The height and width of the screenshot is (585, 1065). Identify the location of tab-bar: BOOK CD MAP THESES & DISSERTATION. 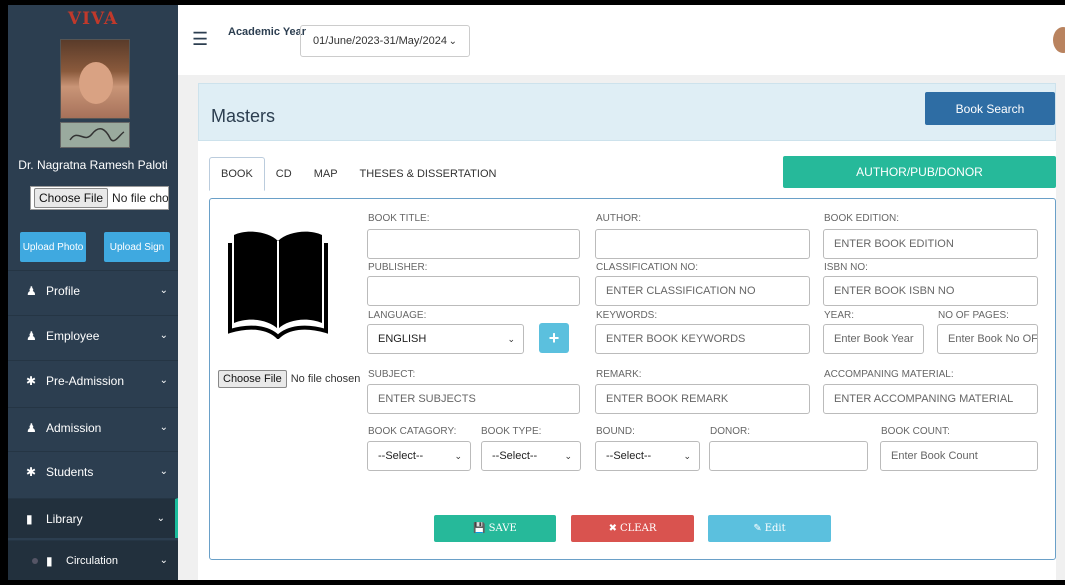
(358, 174).